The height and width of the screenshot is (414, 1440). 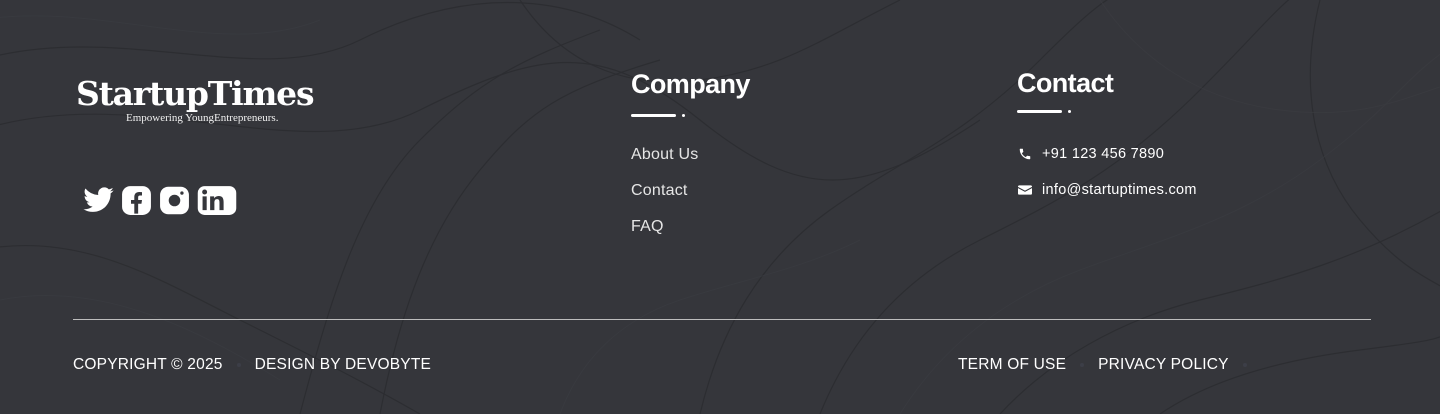 I want to click on phone-icon, so click(x=1030, y=154).